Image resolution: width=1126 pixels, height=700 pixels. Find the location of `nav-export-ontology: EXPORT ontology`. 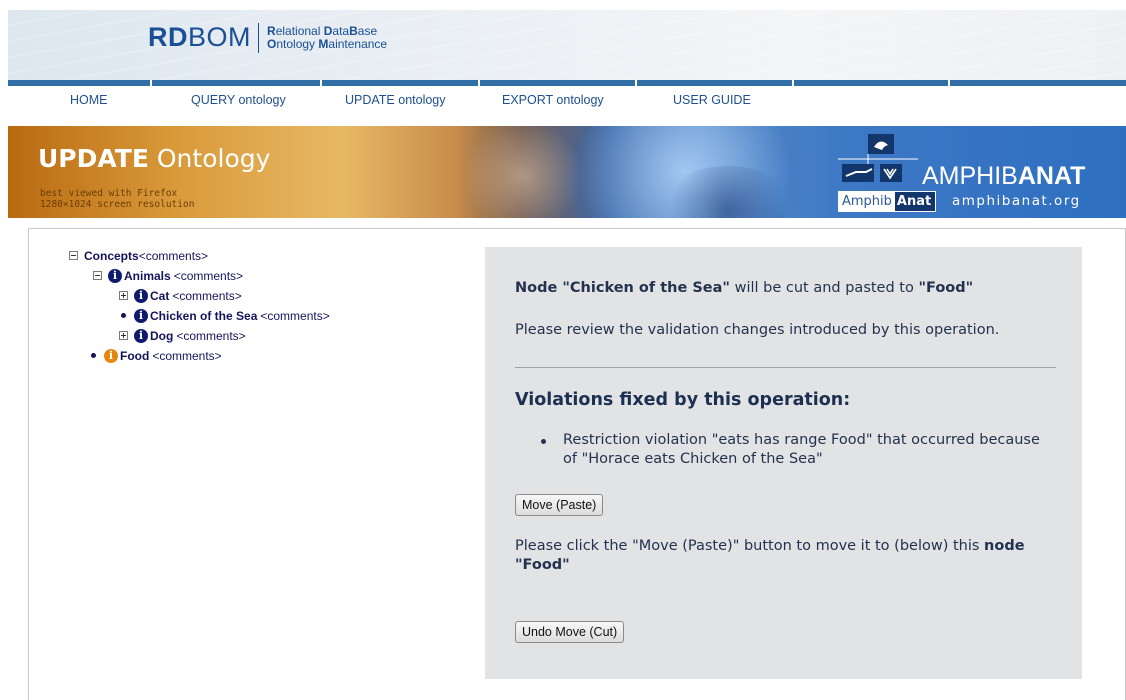

nav-export-ontology: EXPORT ontology is located at coordinates (553, 100).